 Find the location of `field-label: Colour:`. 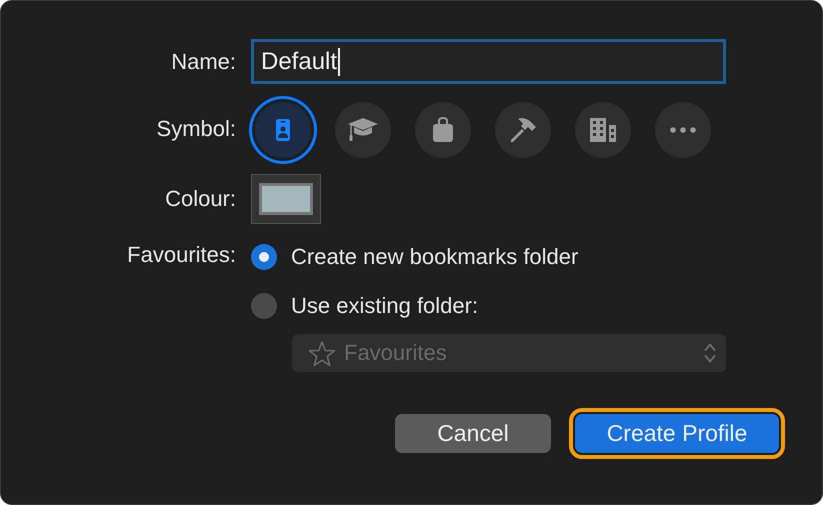

field-label: Colour: is located at coordinates (200, 199).